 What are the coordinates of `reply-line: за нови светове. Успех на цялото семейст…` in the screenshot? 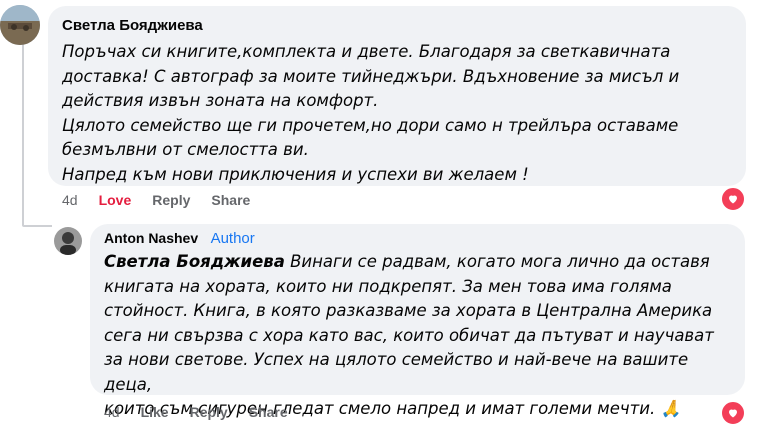 It's located at (396, 372).